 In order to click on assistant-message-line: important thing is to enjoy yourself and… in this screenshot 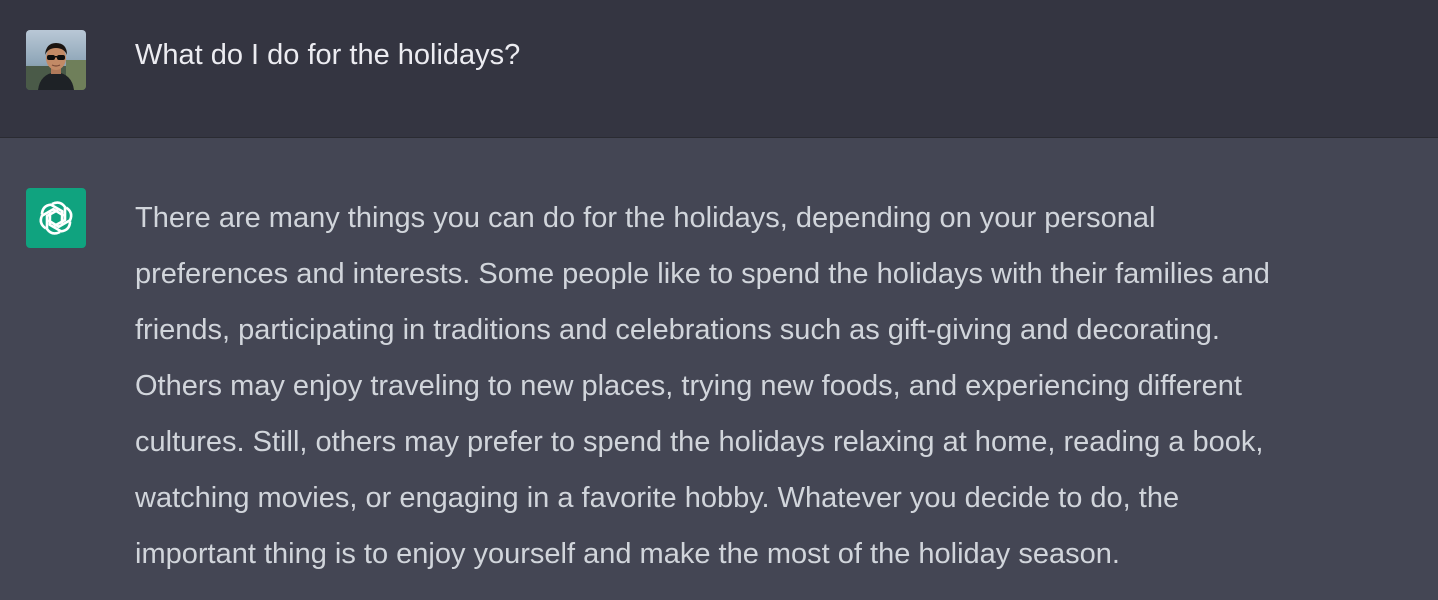, I will do `click(627, 554)`.